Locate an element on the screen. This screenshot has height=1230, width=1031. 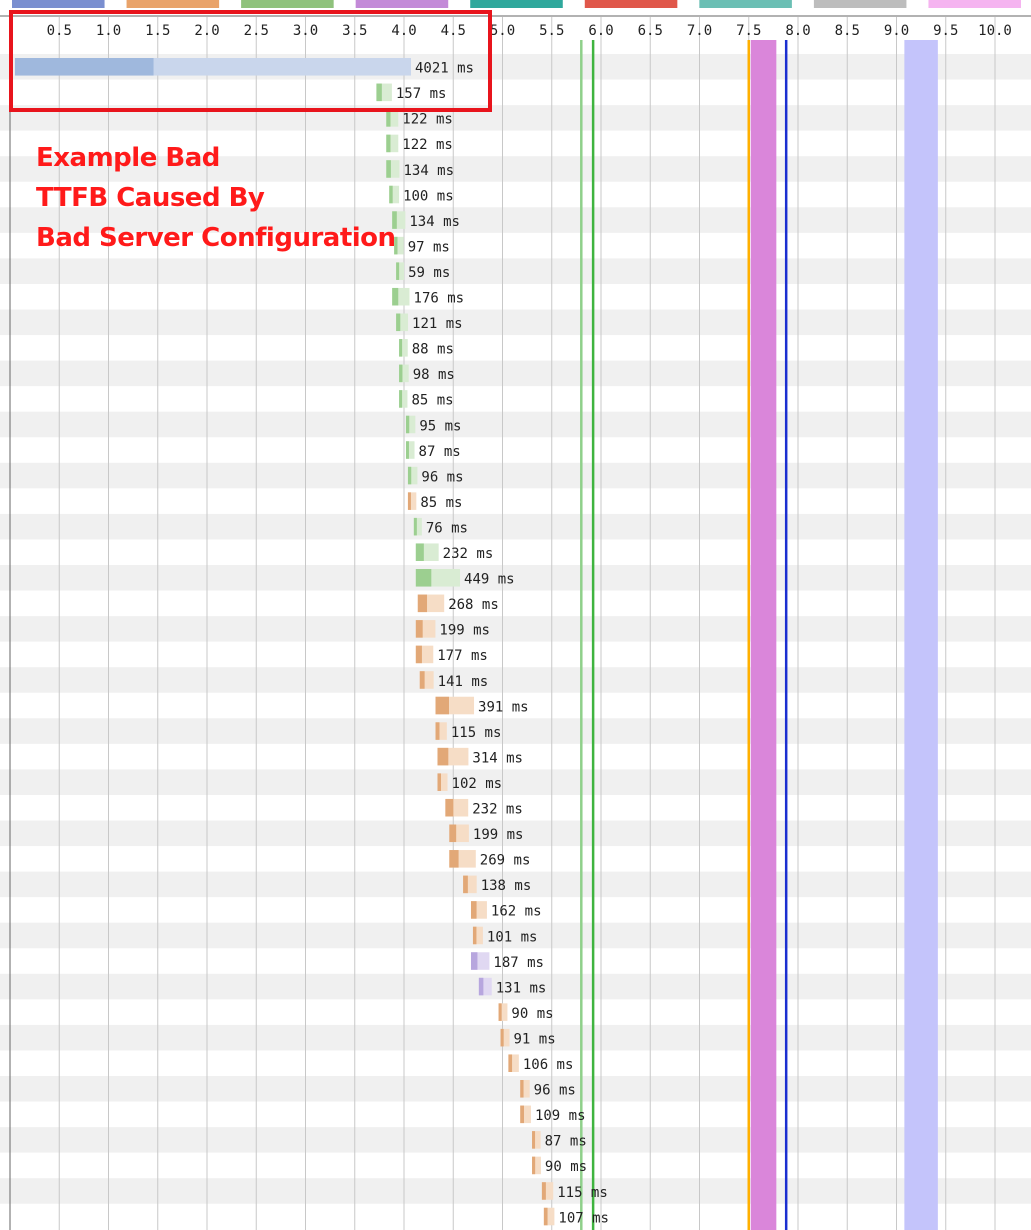
x-tick-label: 7.5 is located at coordinates (748, 31).